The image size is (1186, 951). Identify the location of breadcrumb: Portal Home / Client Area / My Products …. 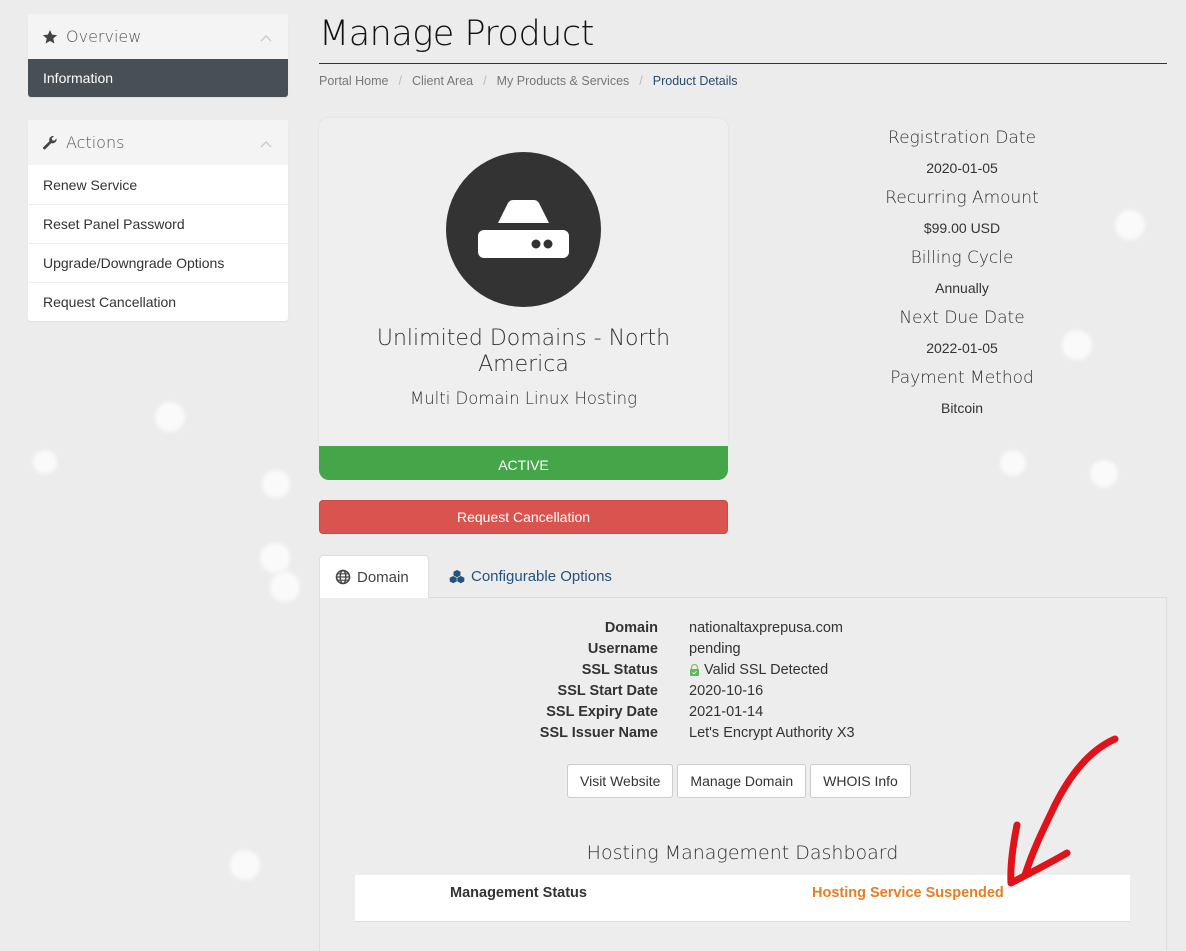
(528, 81).